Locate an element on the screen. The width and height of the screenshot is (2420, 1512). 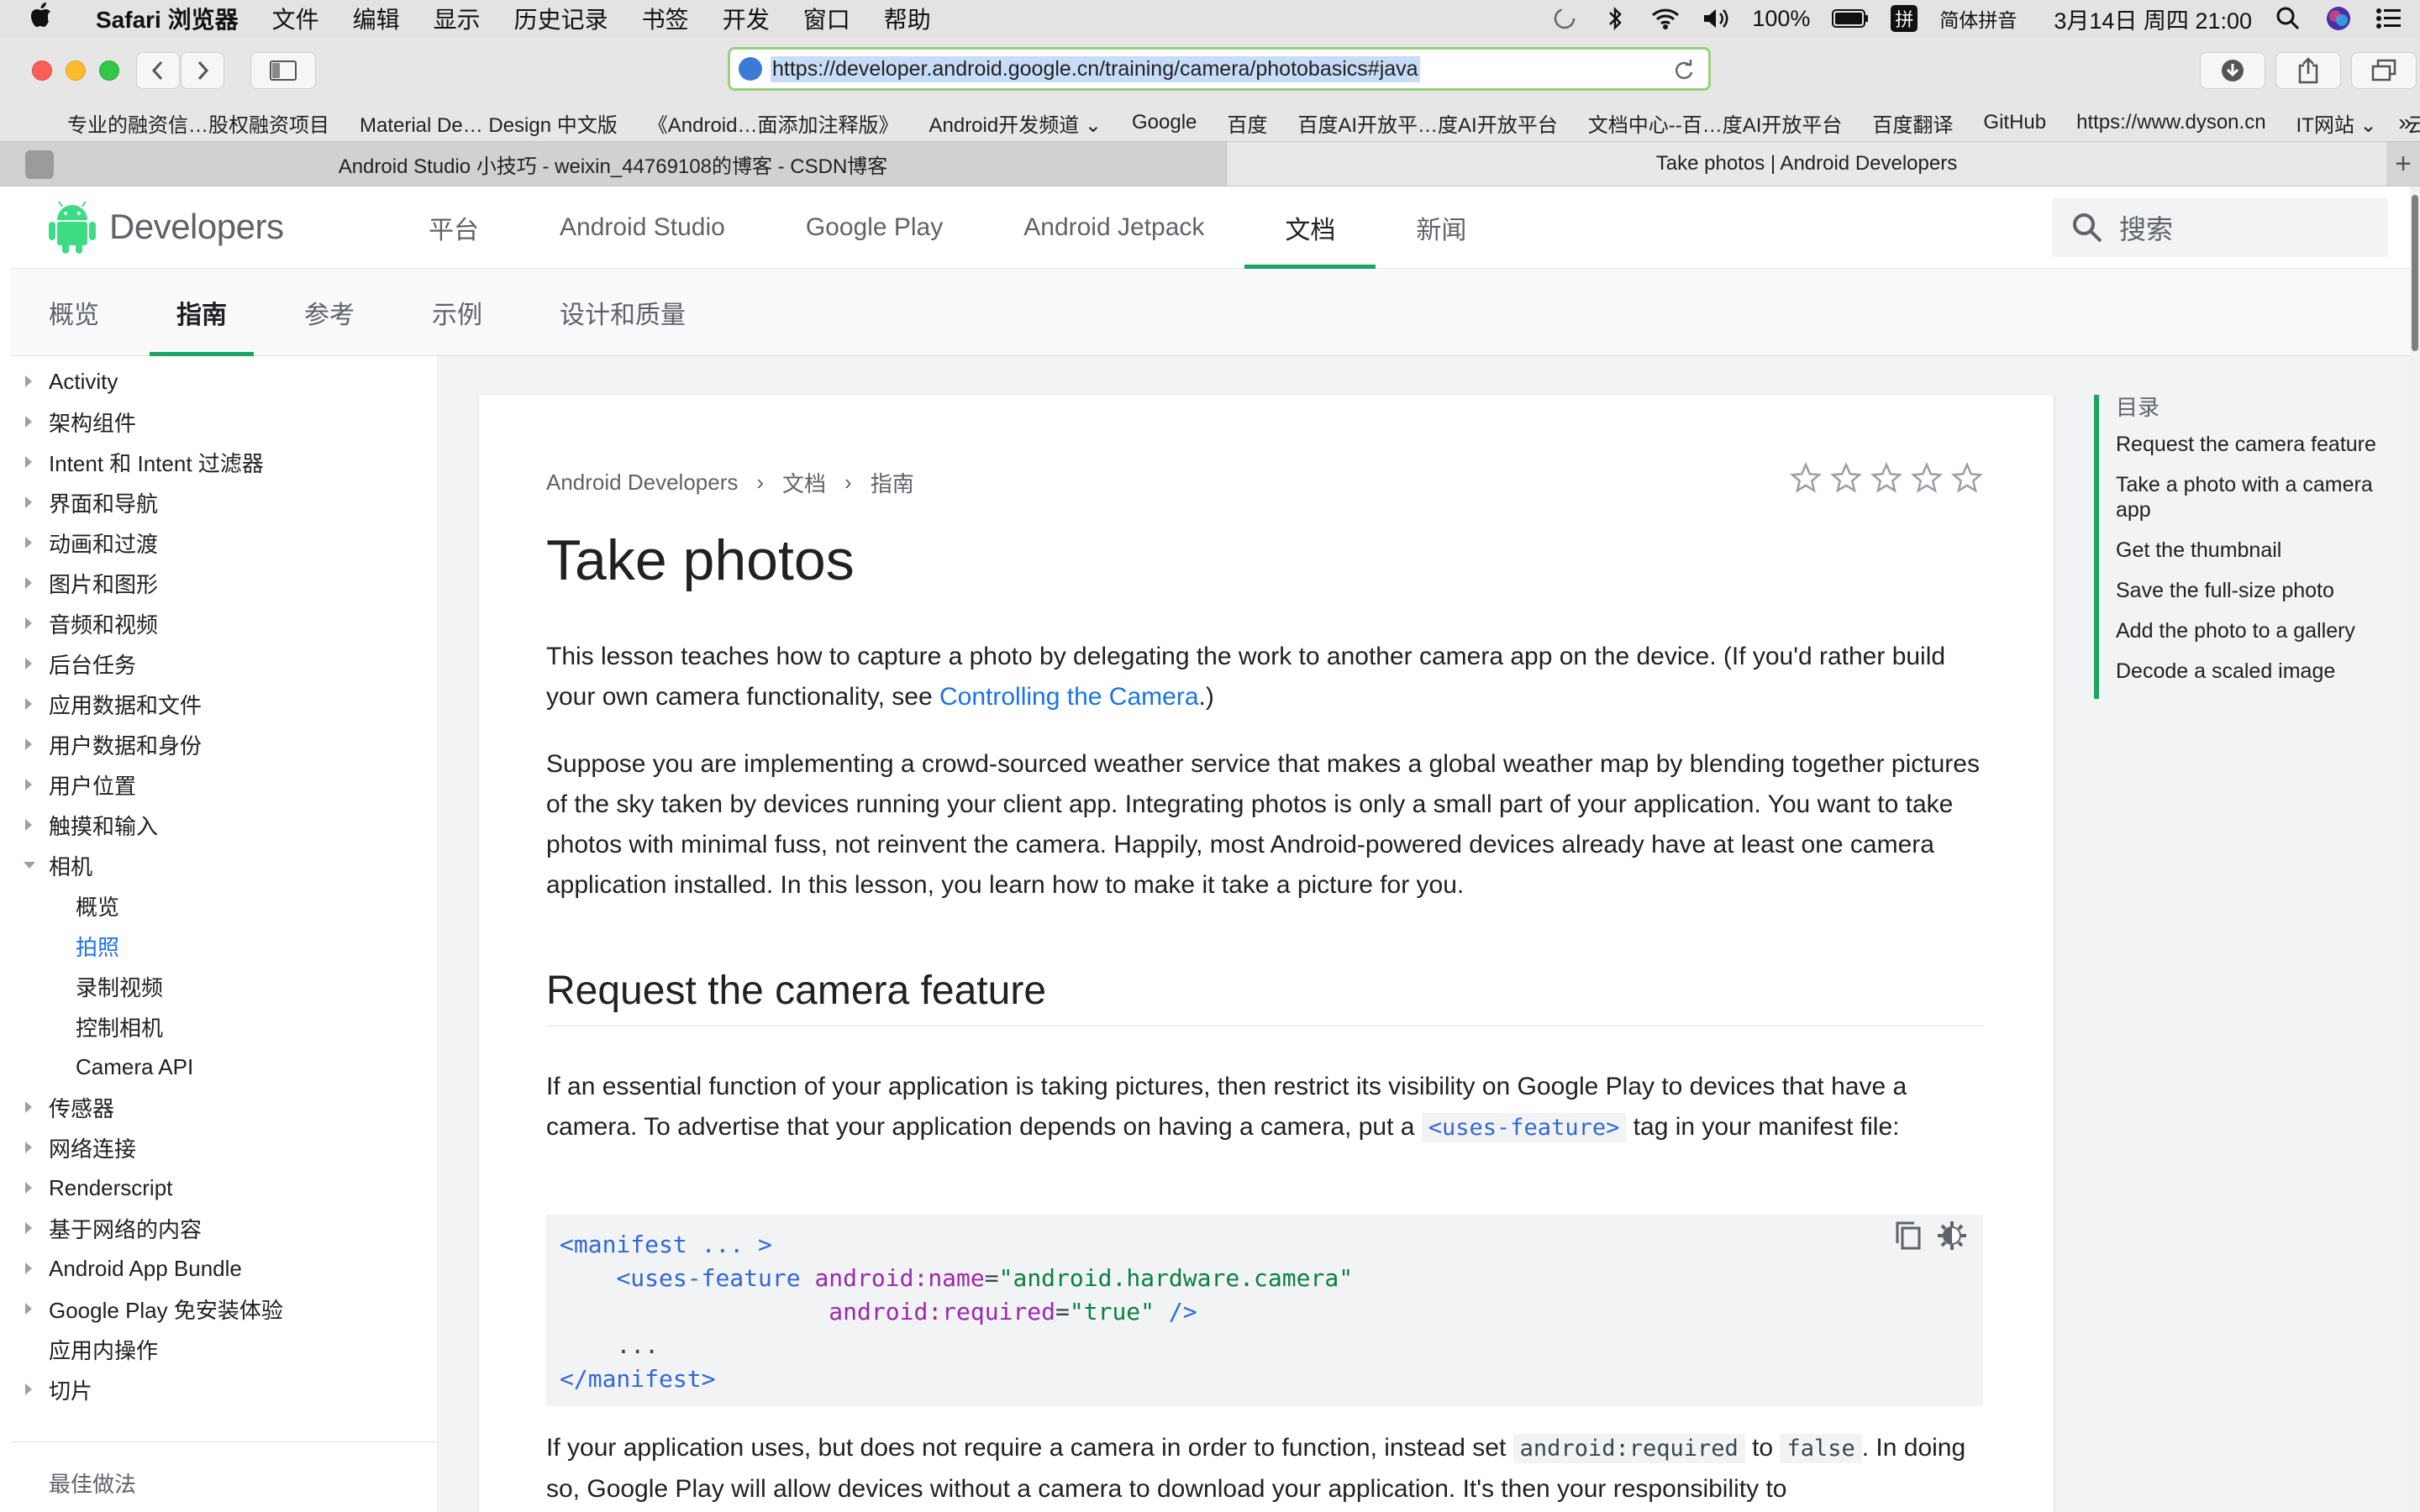
sync-icon is located at coordinates (1564, 18).